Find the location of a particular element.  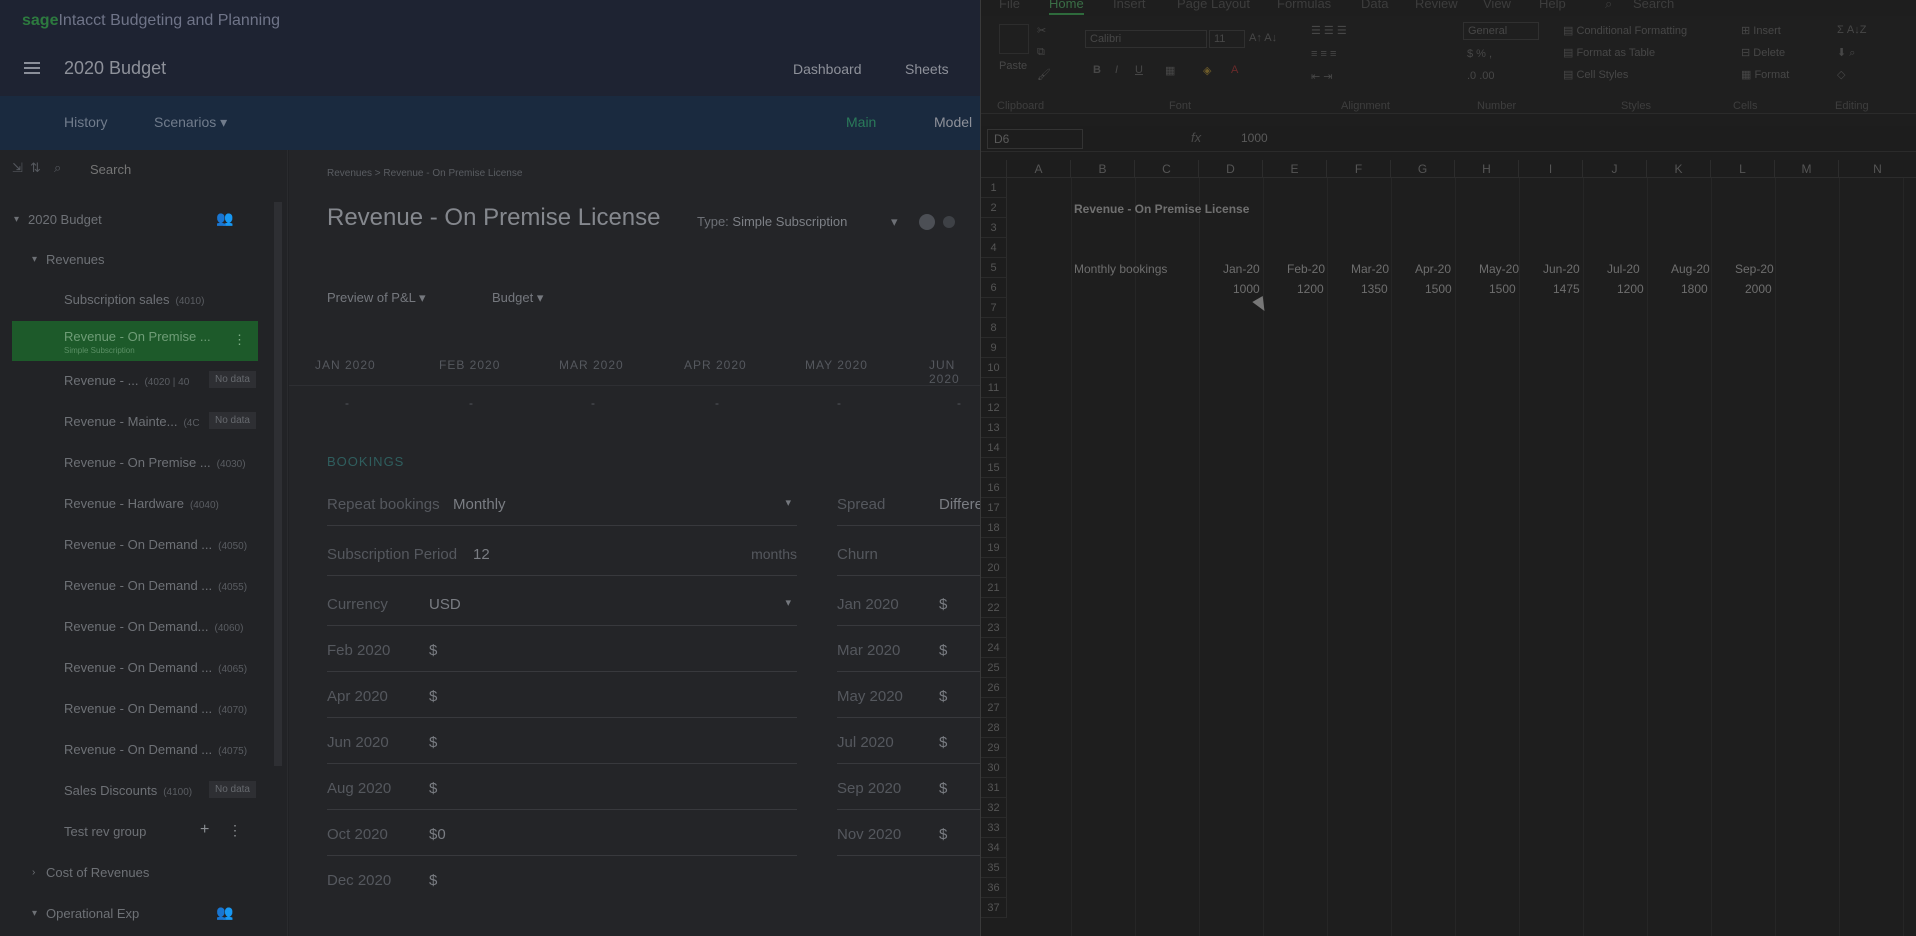

tree-item: Subscription sales (4010) is located at coordinates (135, 300).